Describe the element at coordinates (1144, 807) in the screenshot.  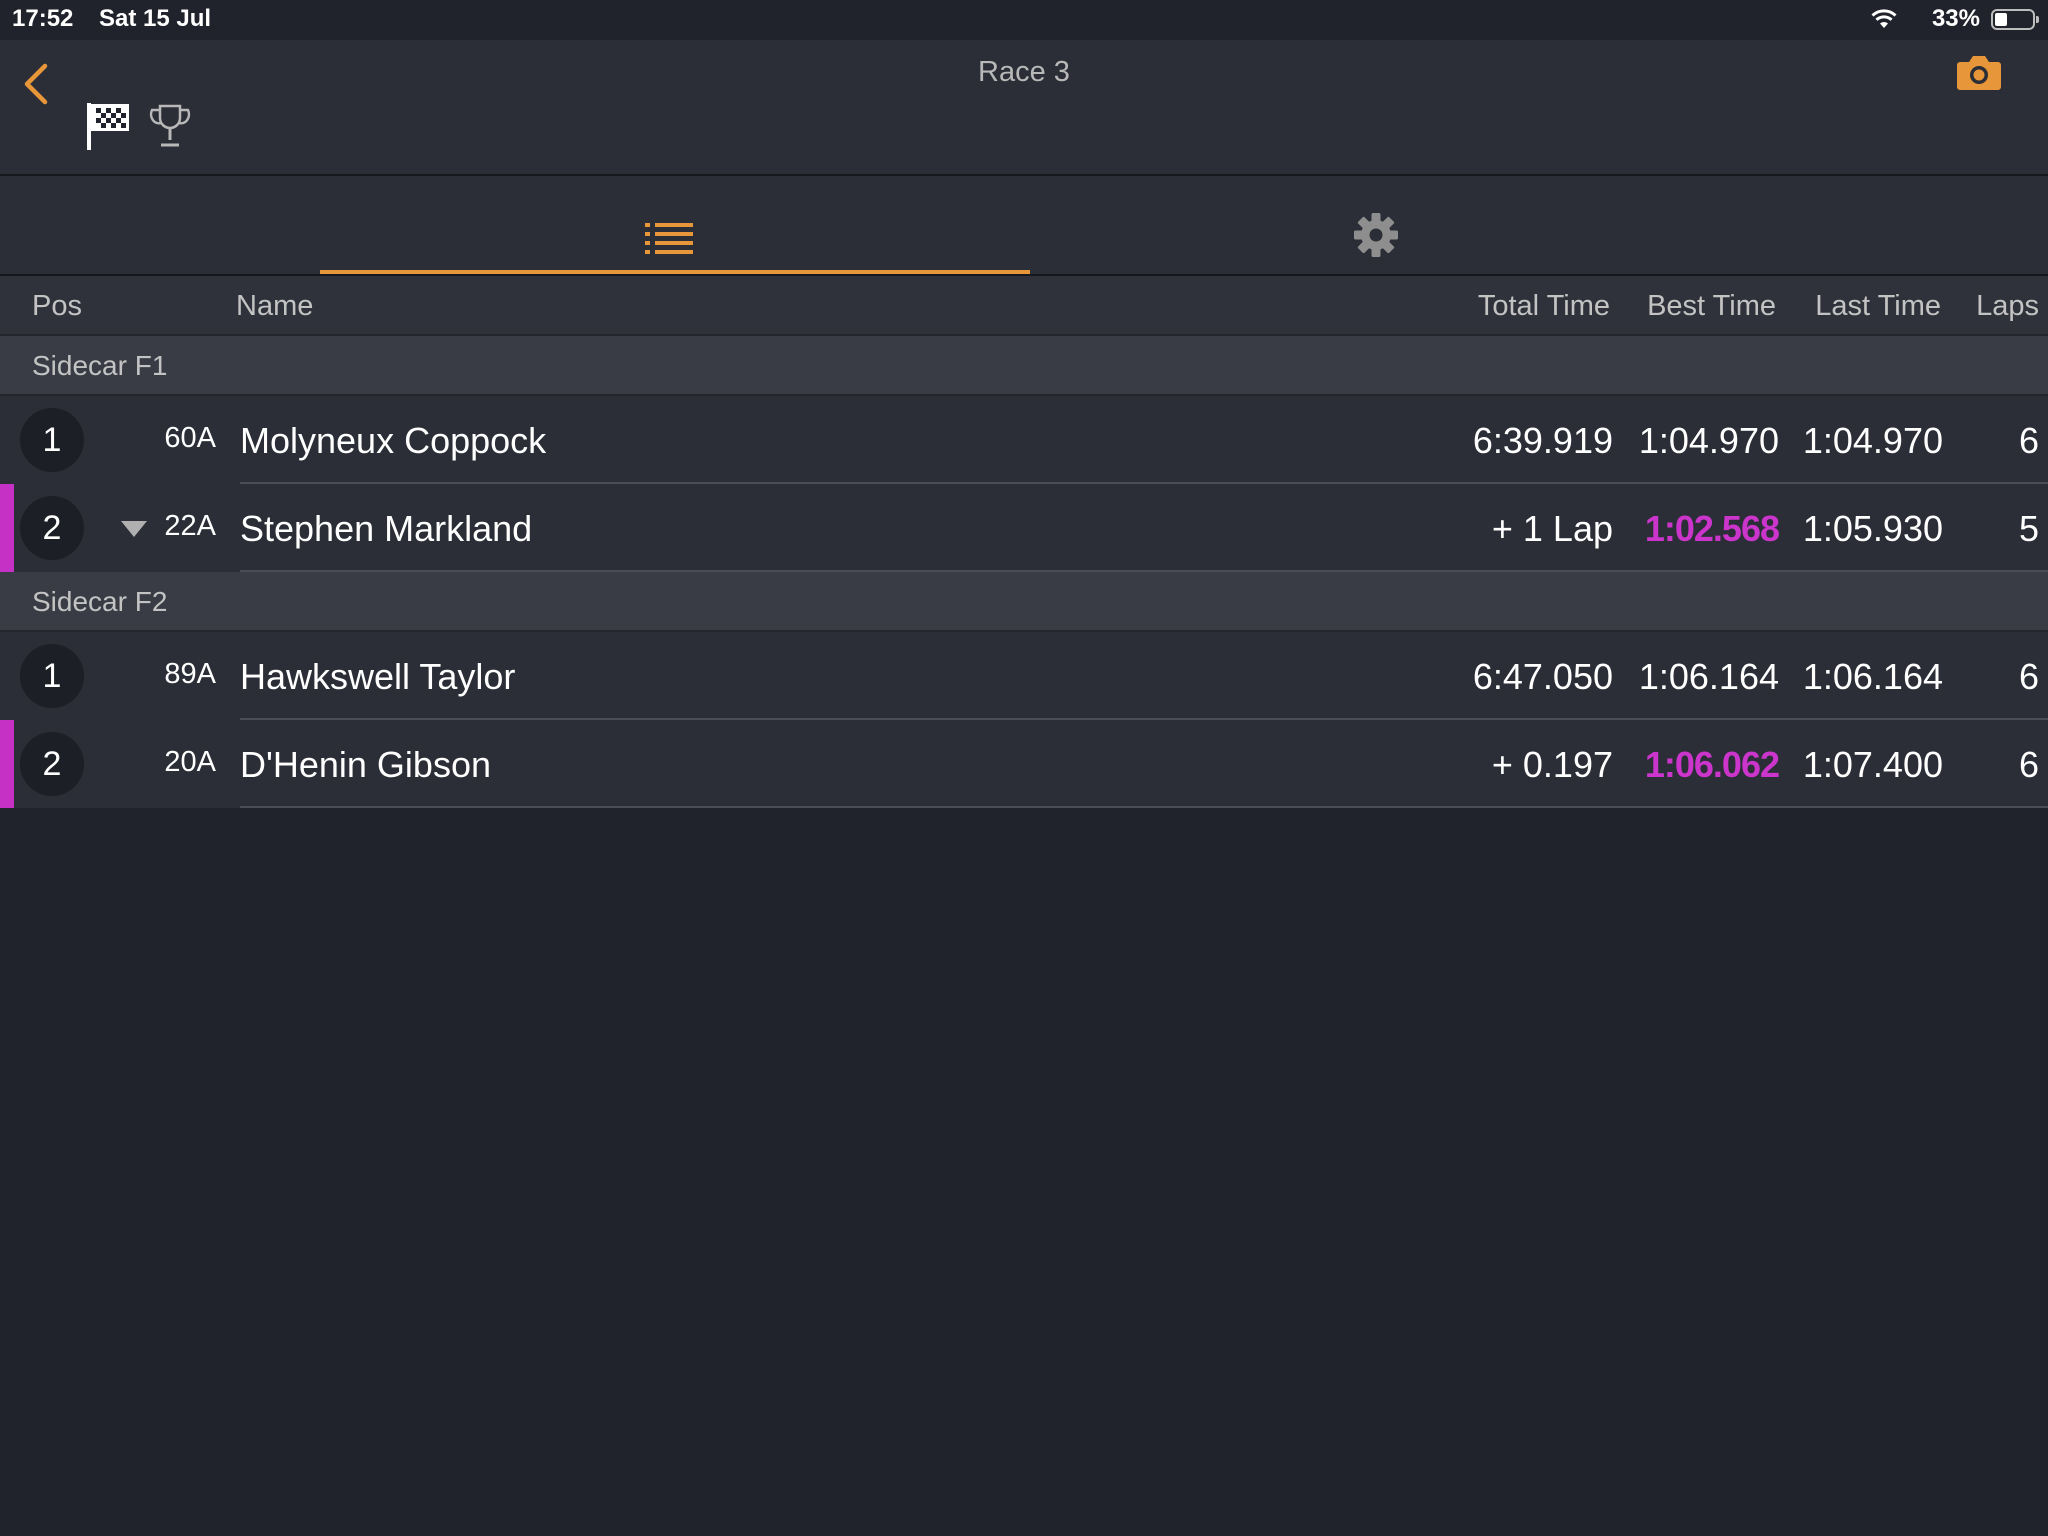
I see `row-divider` at that location.